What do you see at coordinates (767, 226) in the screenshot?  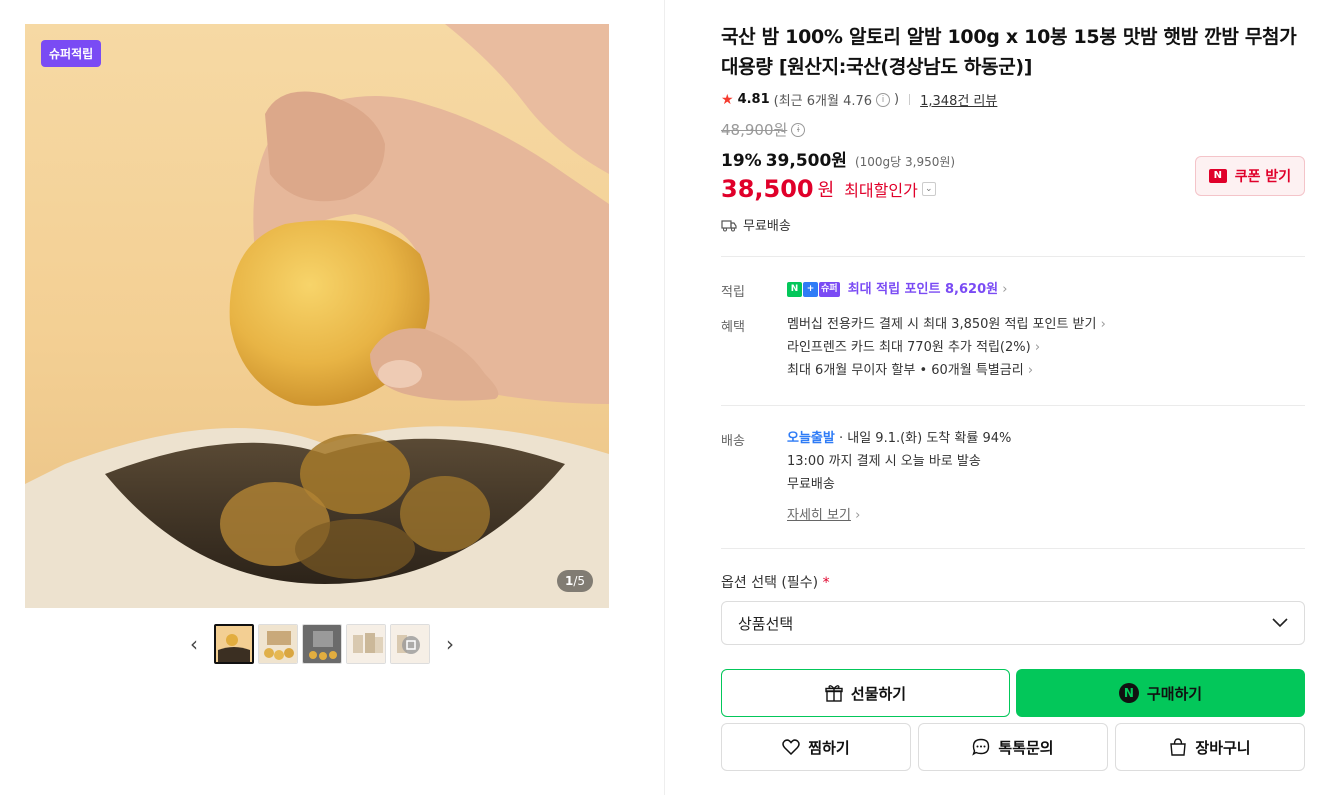 I see `free-shipping-text: 무료배송` at bounding box center [767, 226].